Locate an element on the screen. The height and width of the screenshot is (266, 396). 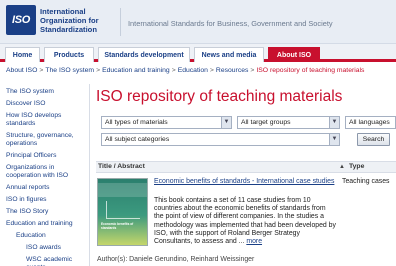
language-select: All languages is located at coordinates (370, 122).